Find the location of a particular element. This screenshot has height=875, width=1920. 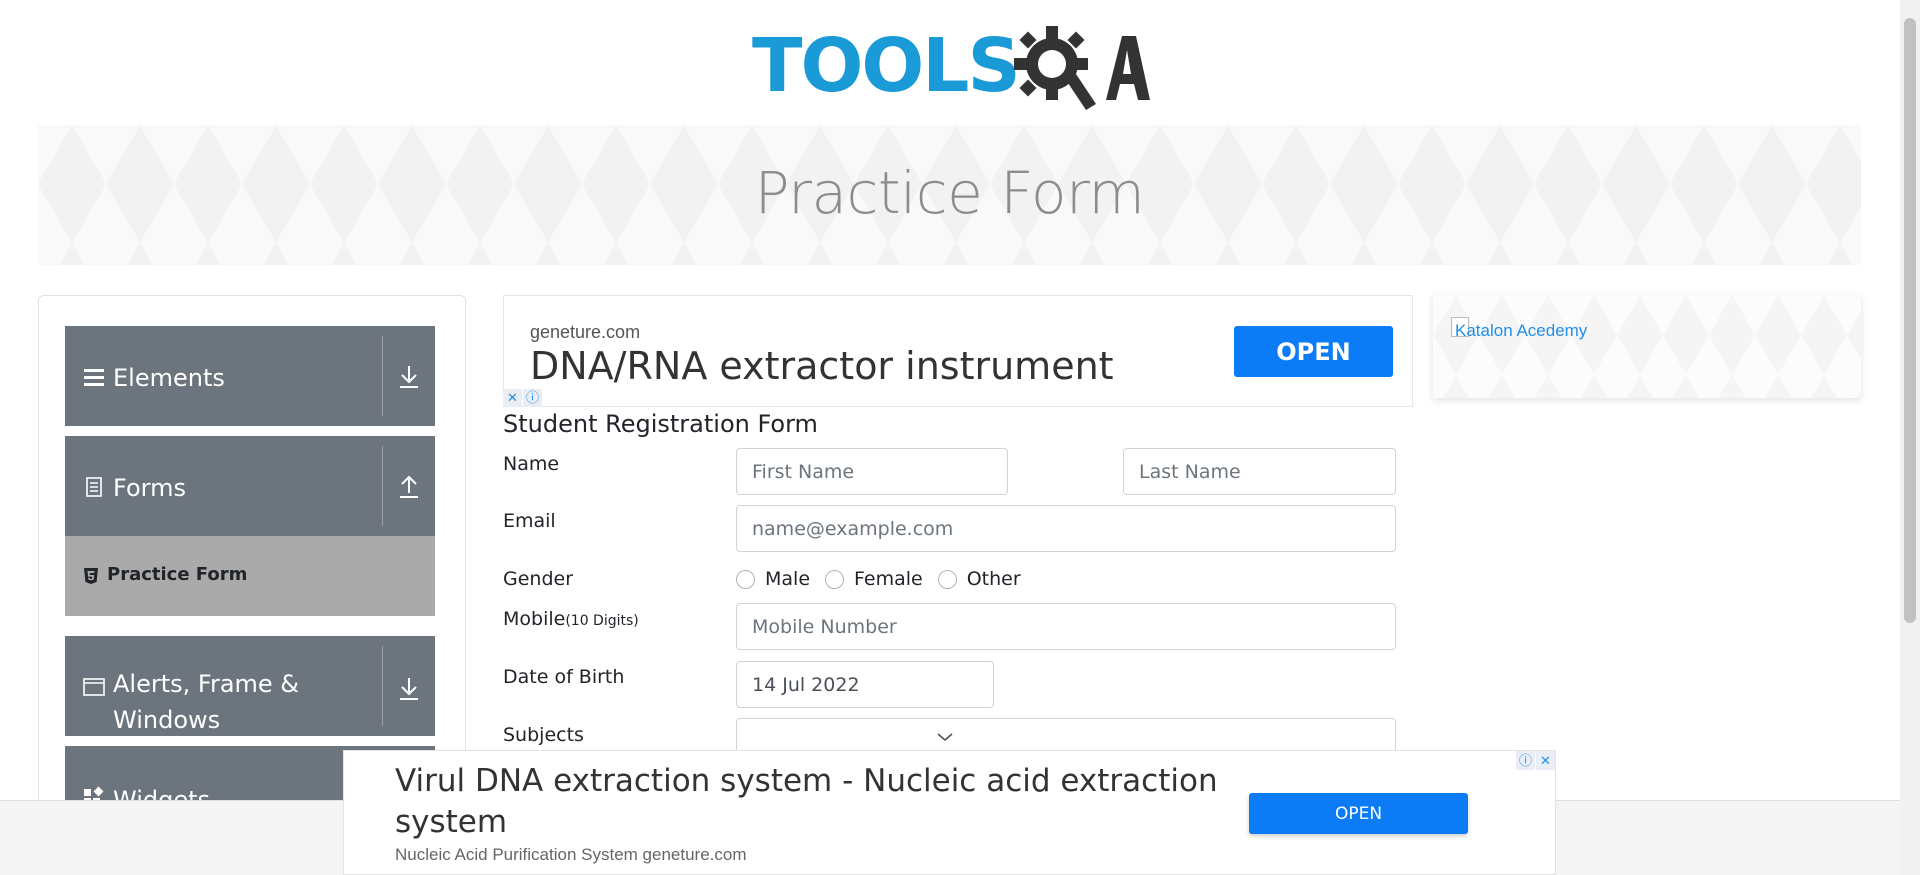

email-label: Email is located at coordinates (529, 521).